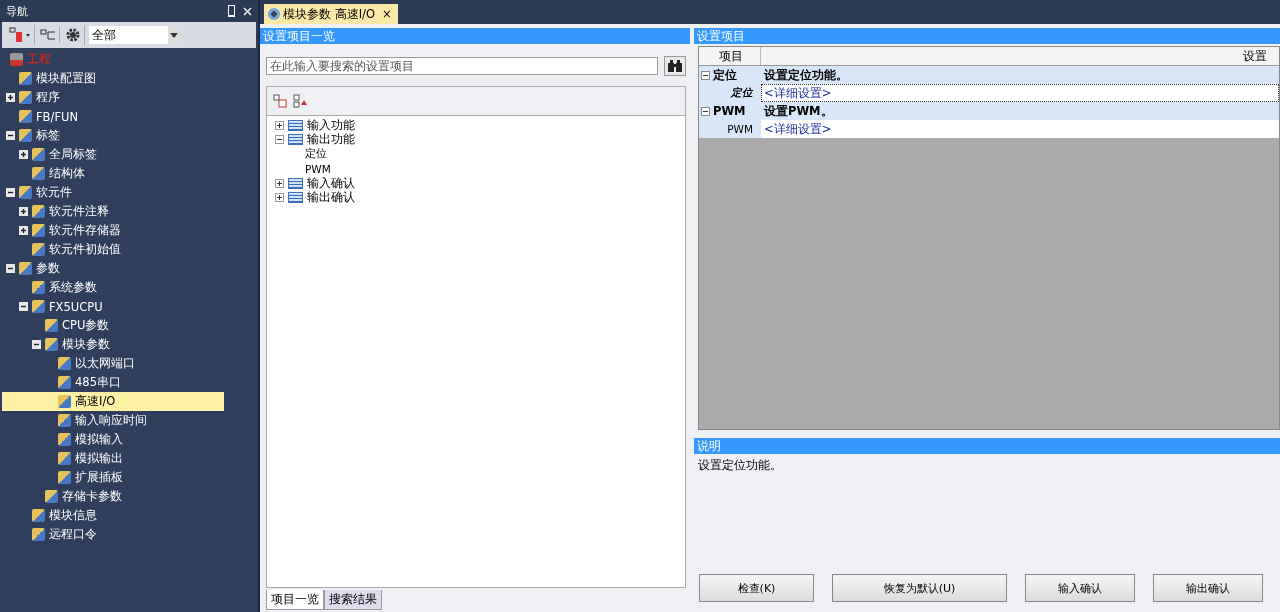 This screenshot has height=612, width=1280. I want to click on tree-item: 存储卡参数, so click(113, 496).